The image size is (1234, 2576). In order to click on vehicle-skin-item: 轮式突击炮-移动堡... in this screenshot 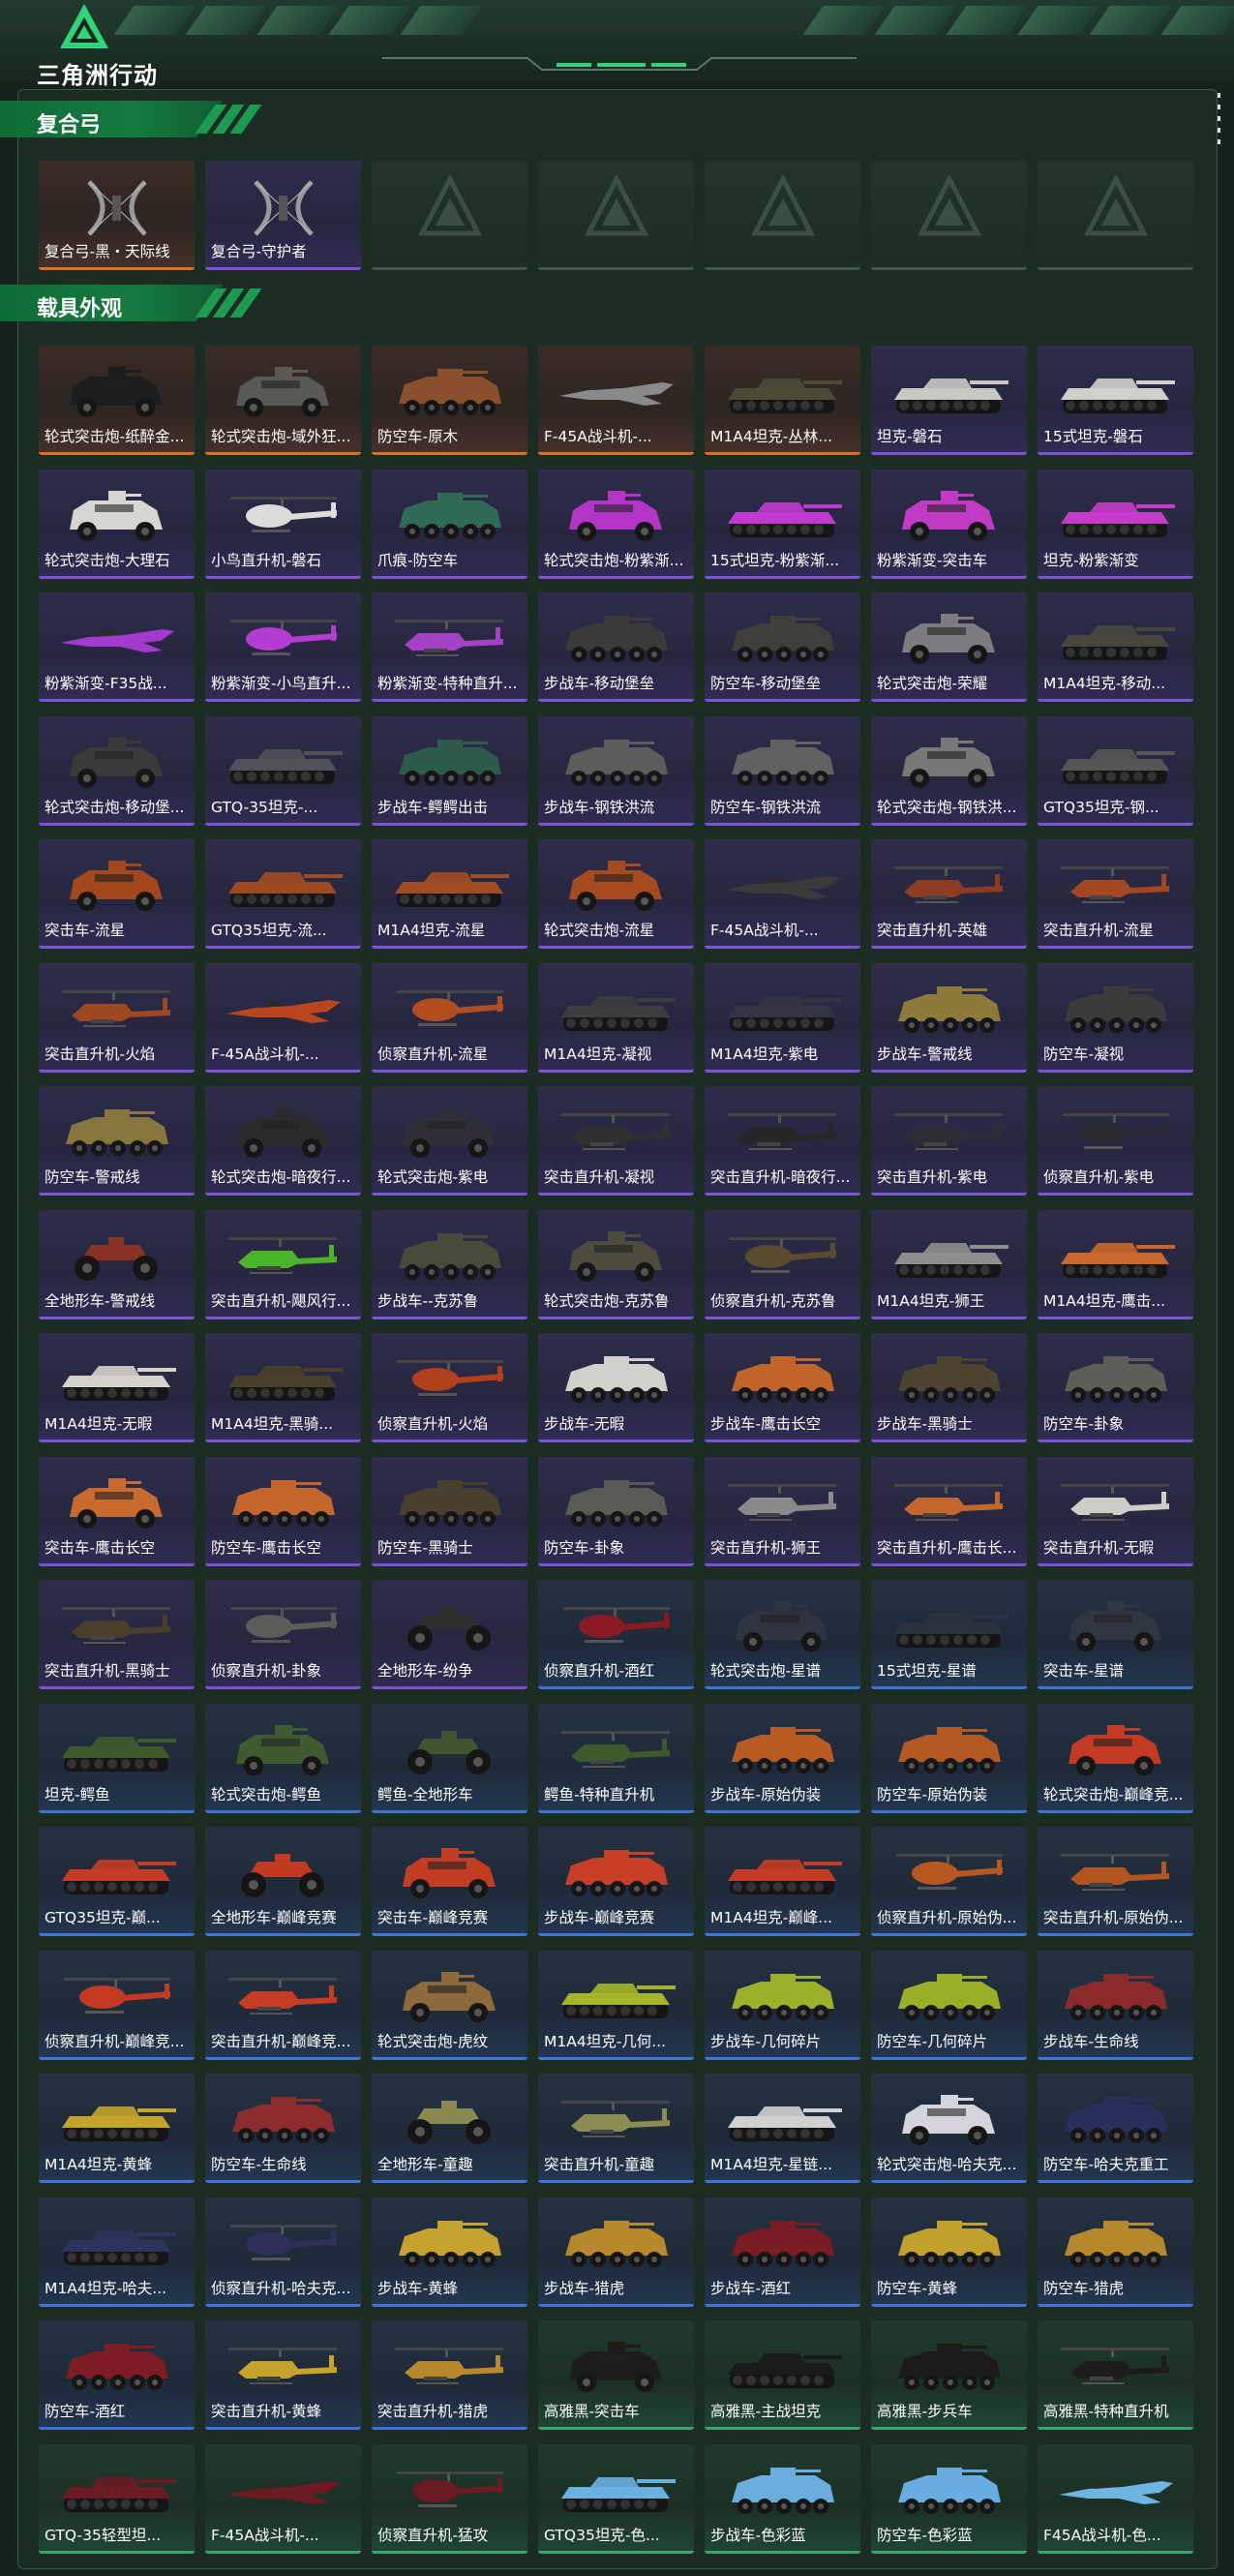, I will do `click(117, 771)`.